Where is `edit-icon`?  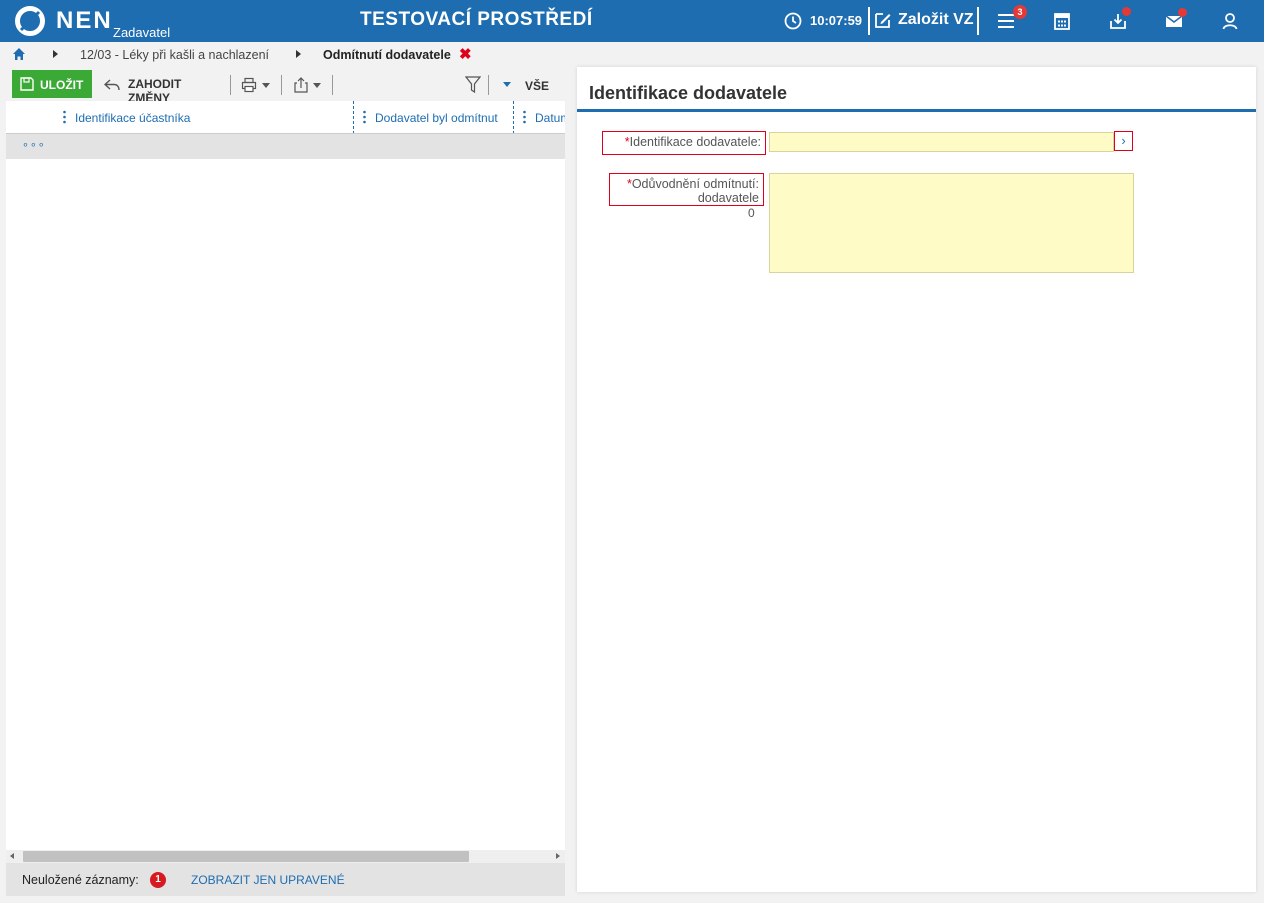 edit-icon is located at coordinates (883, 20).